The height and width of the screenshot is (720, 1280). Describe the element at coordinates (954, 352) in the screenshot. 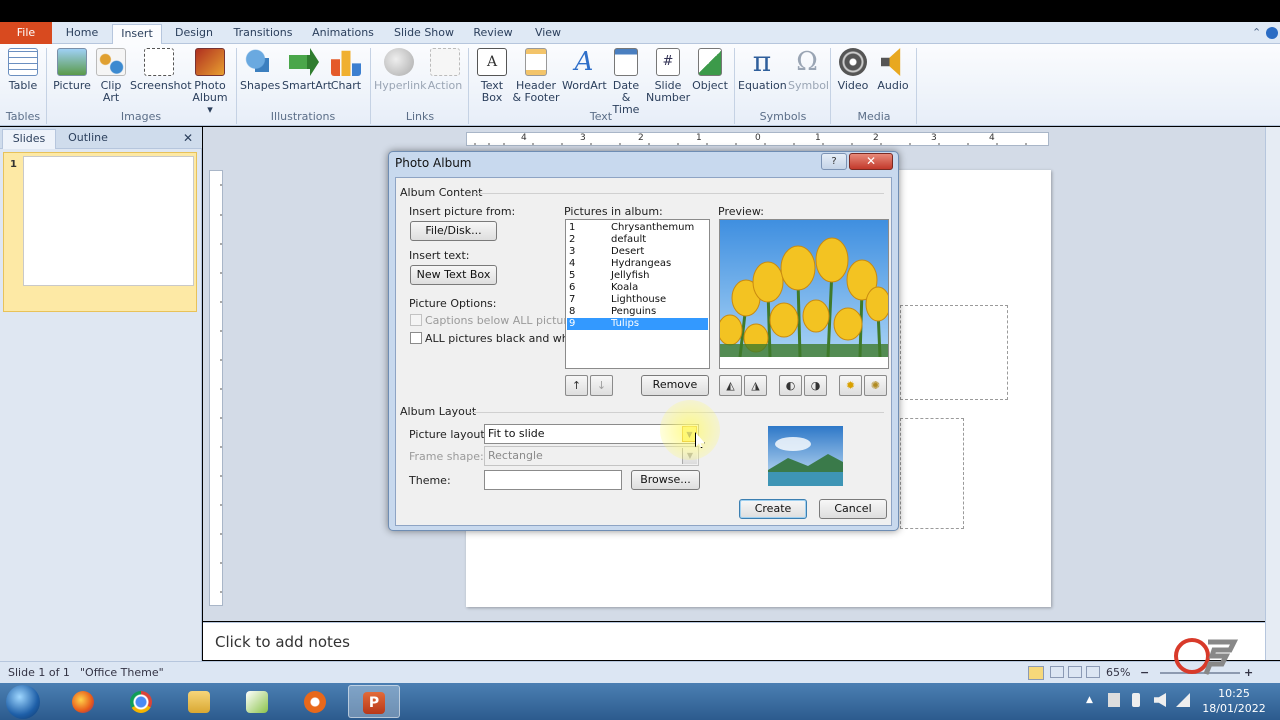

I see `title-placeholder` at that location.